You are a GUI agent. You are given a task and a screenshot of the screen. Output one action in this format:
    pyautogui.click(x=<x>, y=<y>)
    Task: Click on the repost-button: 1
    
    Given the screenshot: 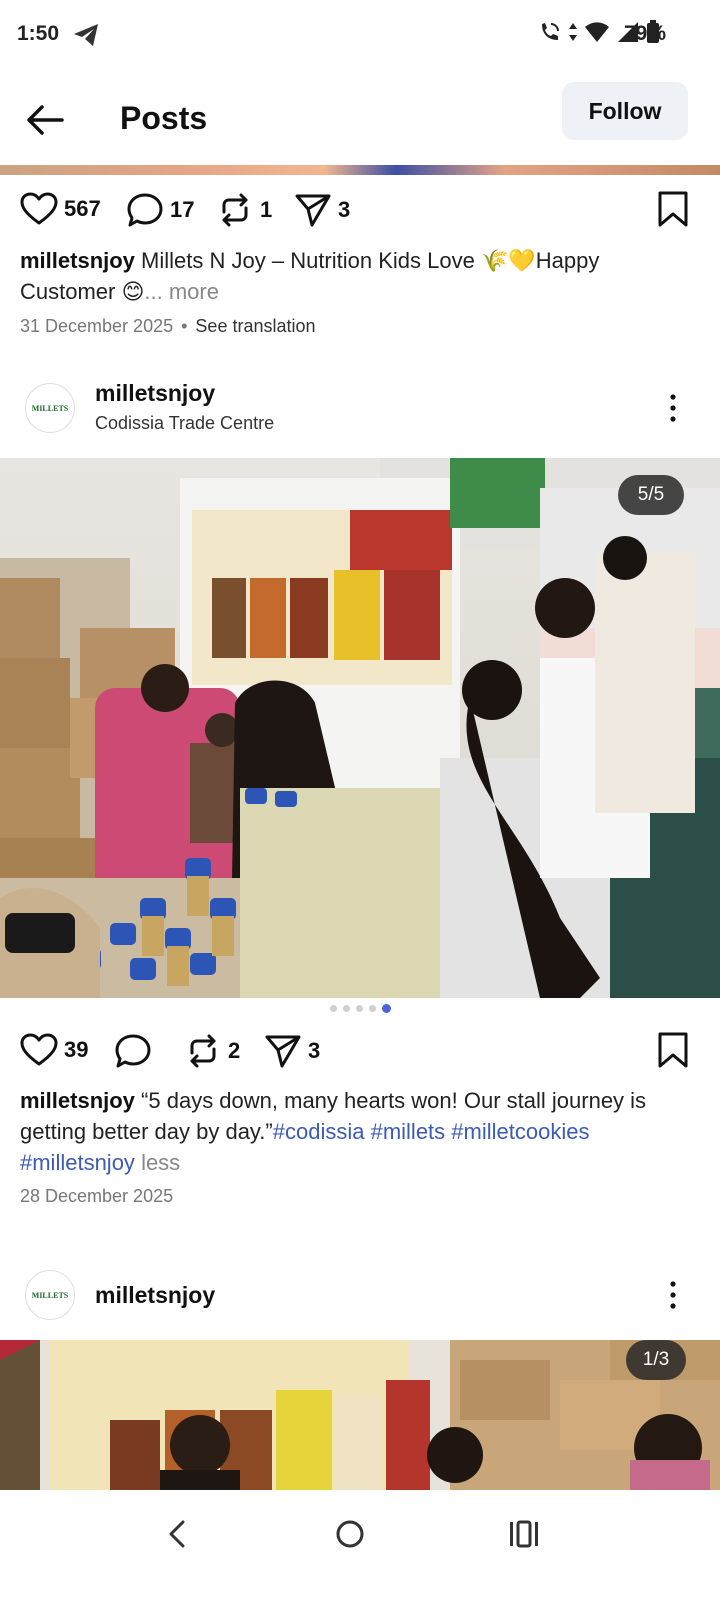 What is the action you would take?
    pyautogui.click(x=244, y=210)
    